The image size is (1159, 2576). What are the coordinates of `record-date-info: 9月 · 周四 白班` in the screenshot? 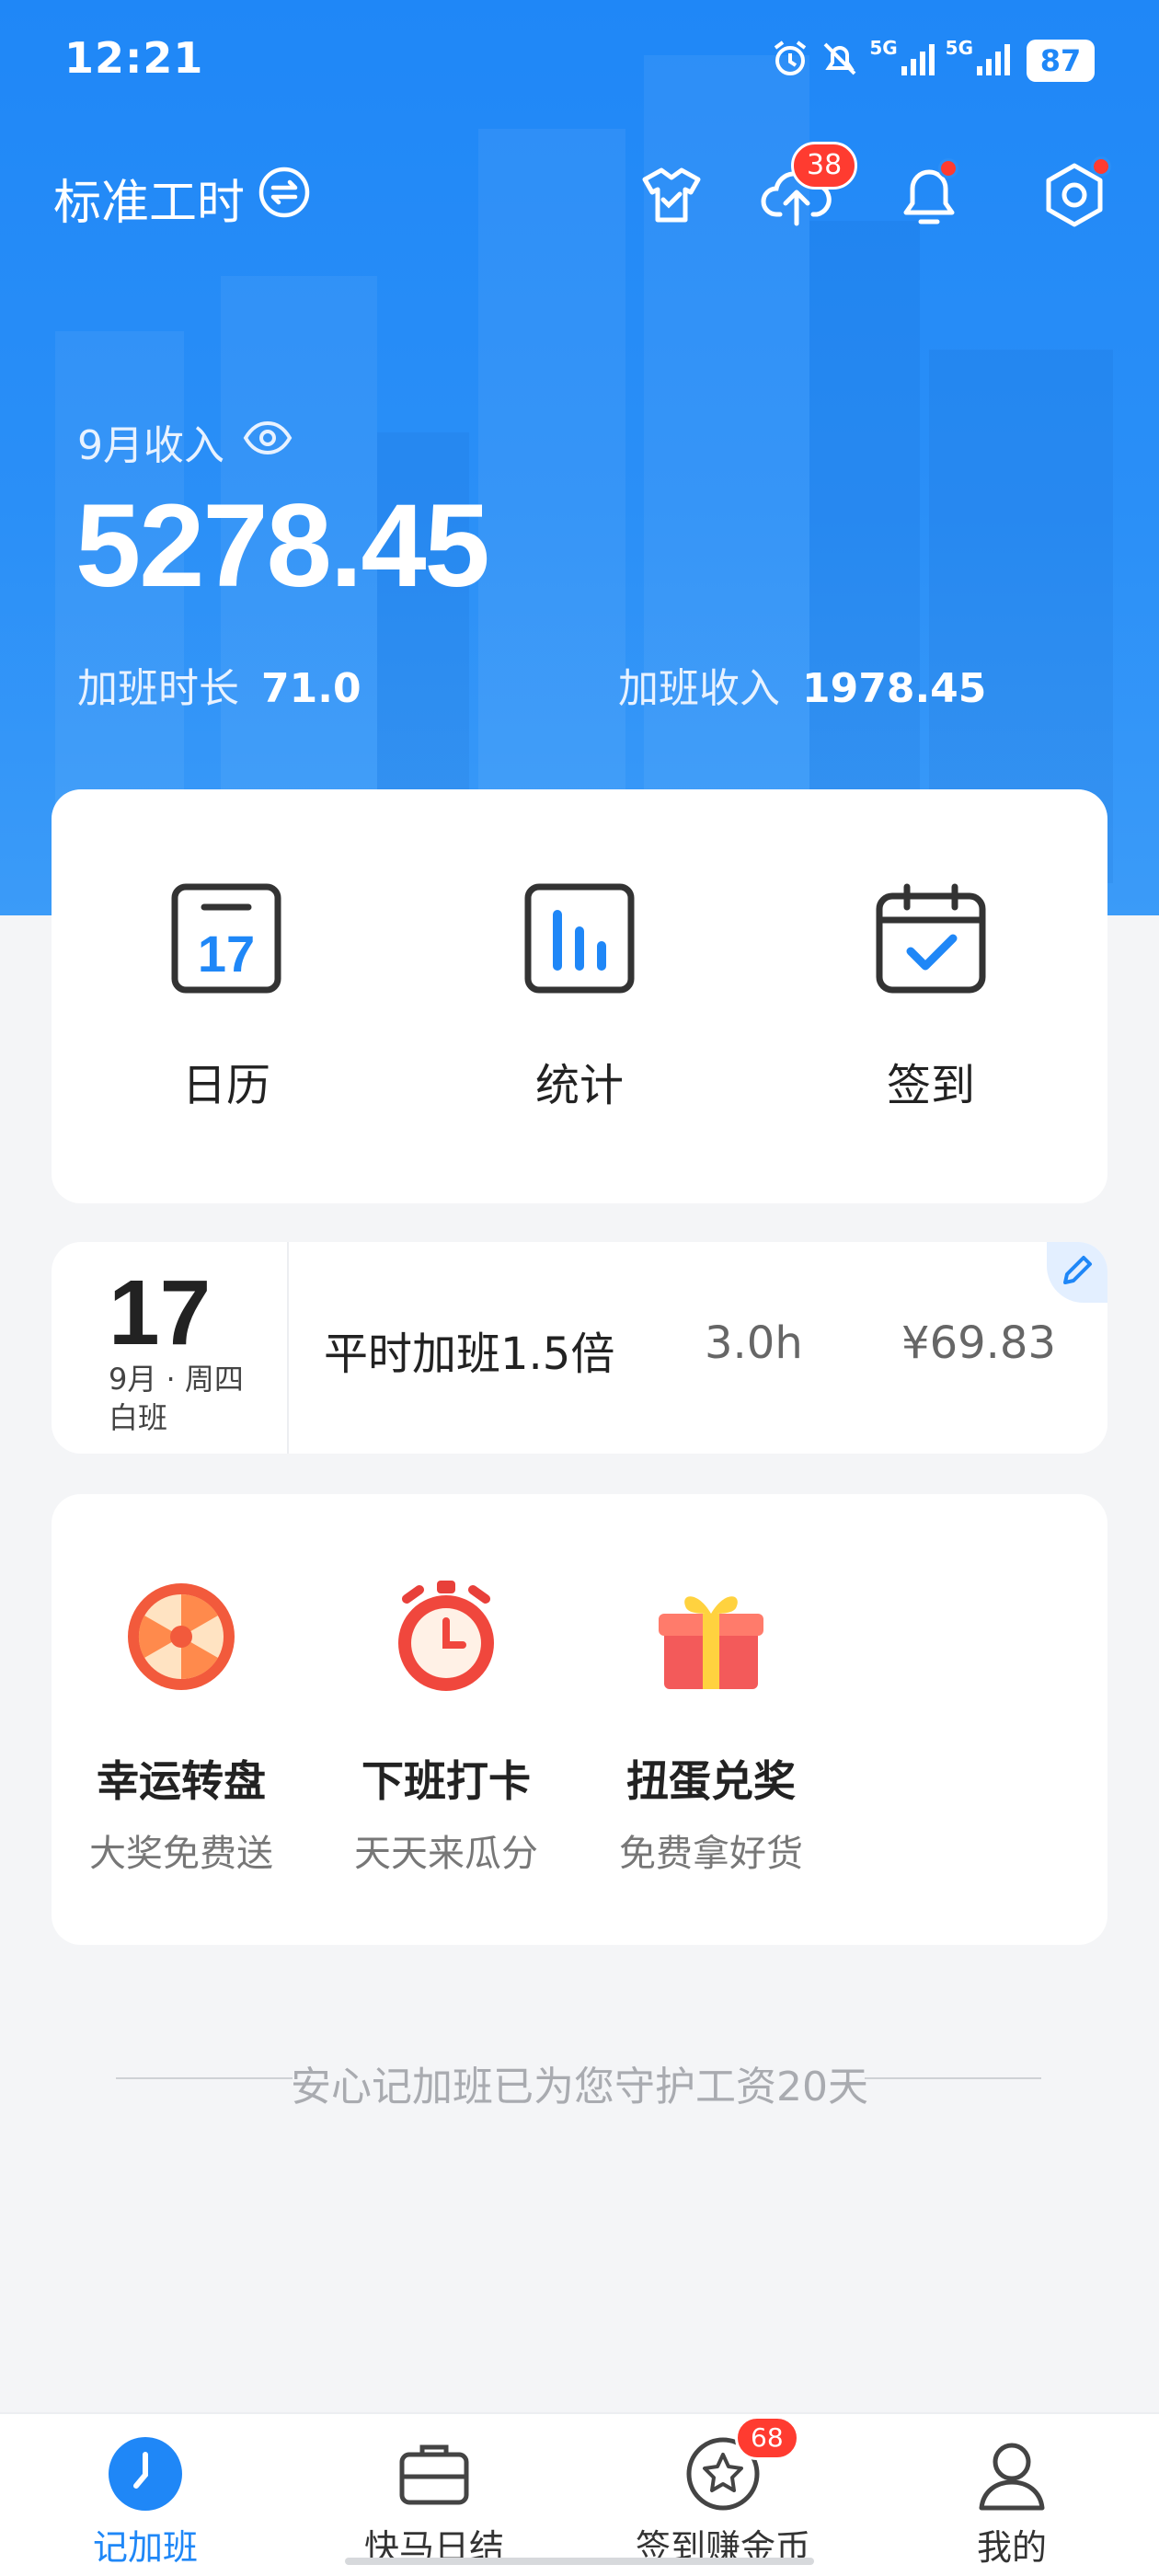 It's located at (176, 1398).